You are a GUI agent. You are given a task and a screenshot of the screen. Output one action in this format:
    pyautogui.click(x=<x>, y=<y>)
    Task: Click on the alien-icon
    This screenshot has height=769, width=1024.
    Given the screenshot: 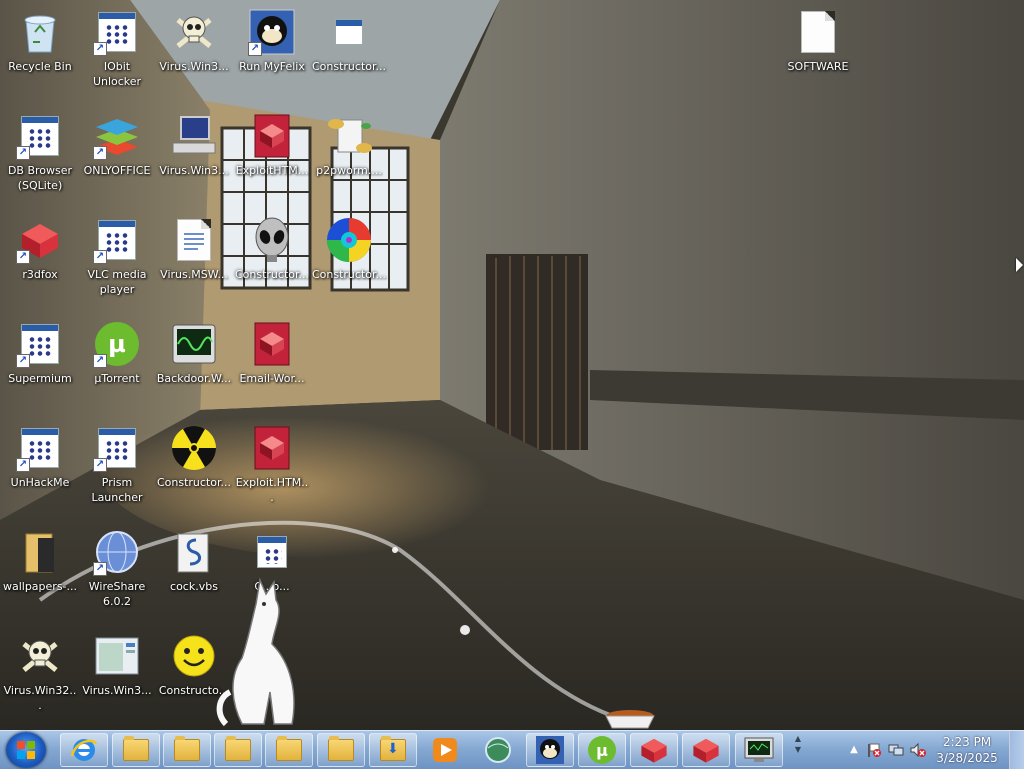 What is the action you would take?
    pyautogui.click(x=272, y=240)
    